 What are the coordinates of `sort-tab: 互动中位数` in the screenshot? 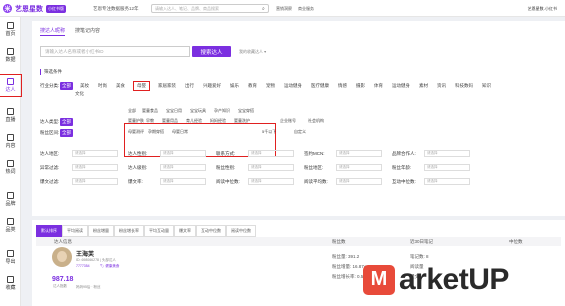 It's located at (211, 231).